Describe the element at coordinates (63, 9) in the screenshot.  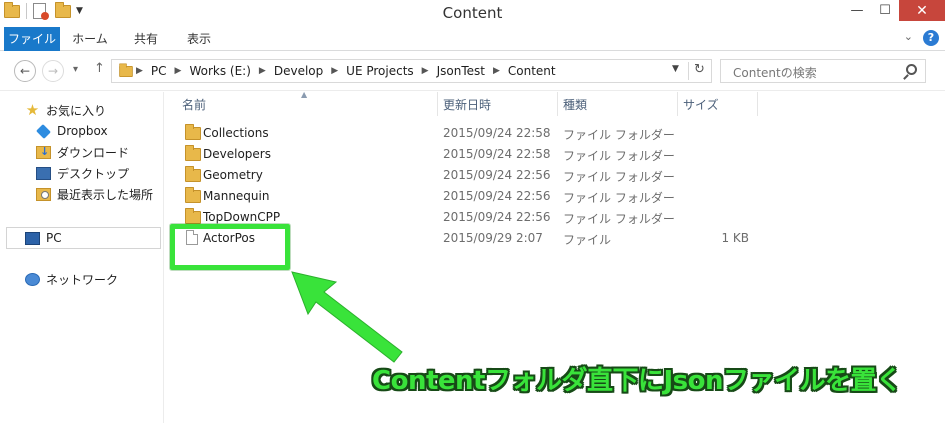
I see `new-folder-icon` at that location.